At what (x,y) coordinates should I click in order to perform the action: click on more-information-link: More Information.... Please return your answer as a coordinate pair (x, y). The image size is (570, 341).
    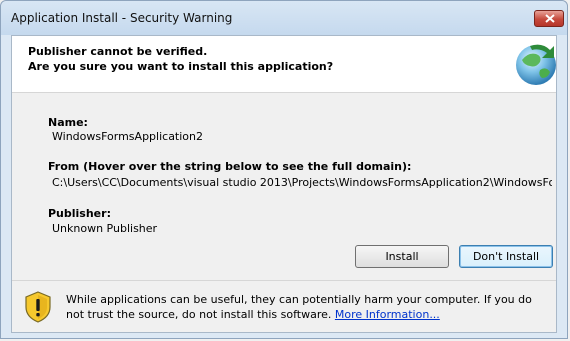
    Looking at the image, I should click on (387, 314).